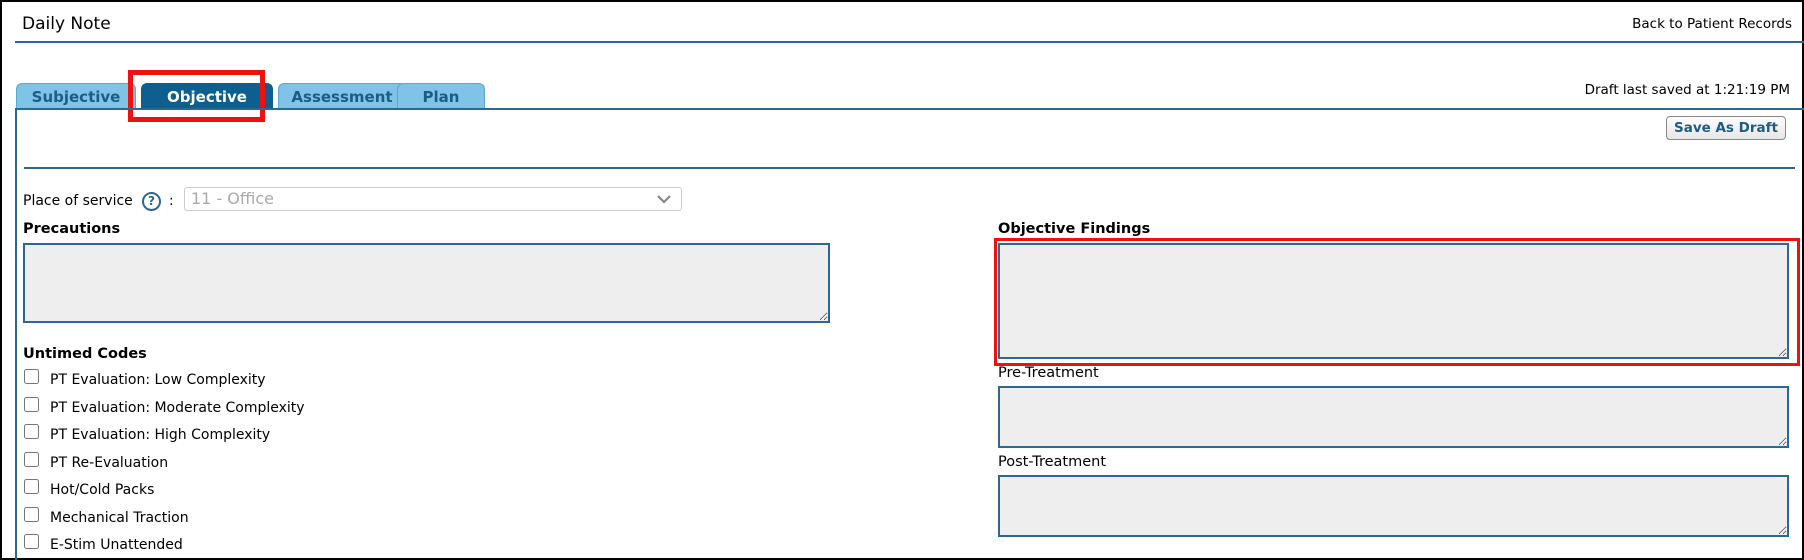 Image resolution: width=1804 pixels, height=560 pixels. What do you see at coordinates (85, 354) in the screenshot?
I see `untimed-codes-label: Untimed Codes` at bounding box center [85, 354].